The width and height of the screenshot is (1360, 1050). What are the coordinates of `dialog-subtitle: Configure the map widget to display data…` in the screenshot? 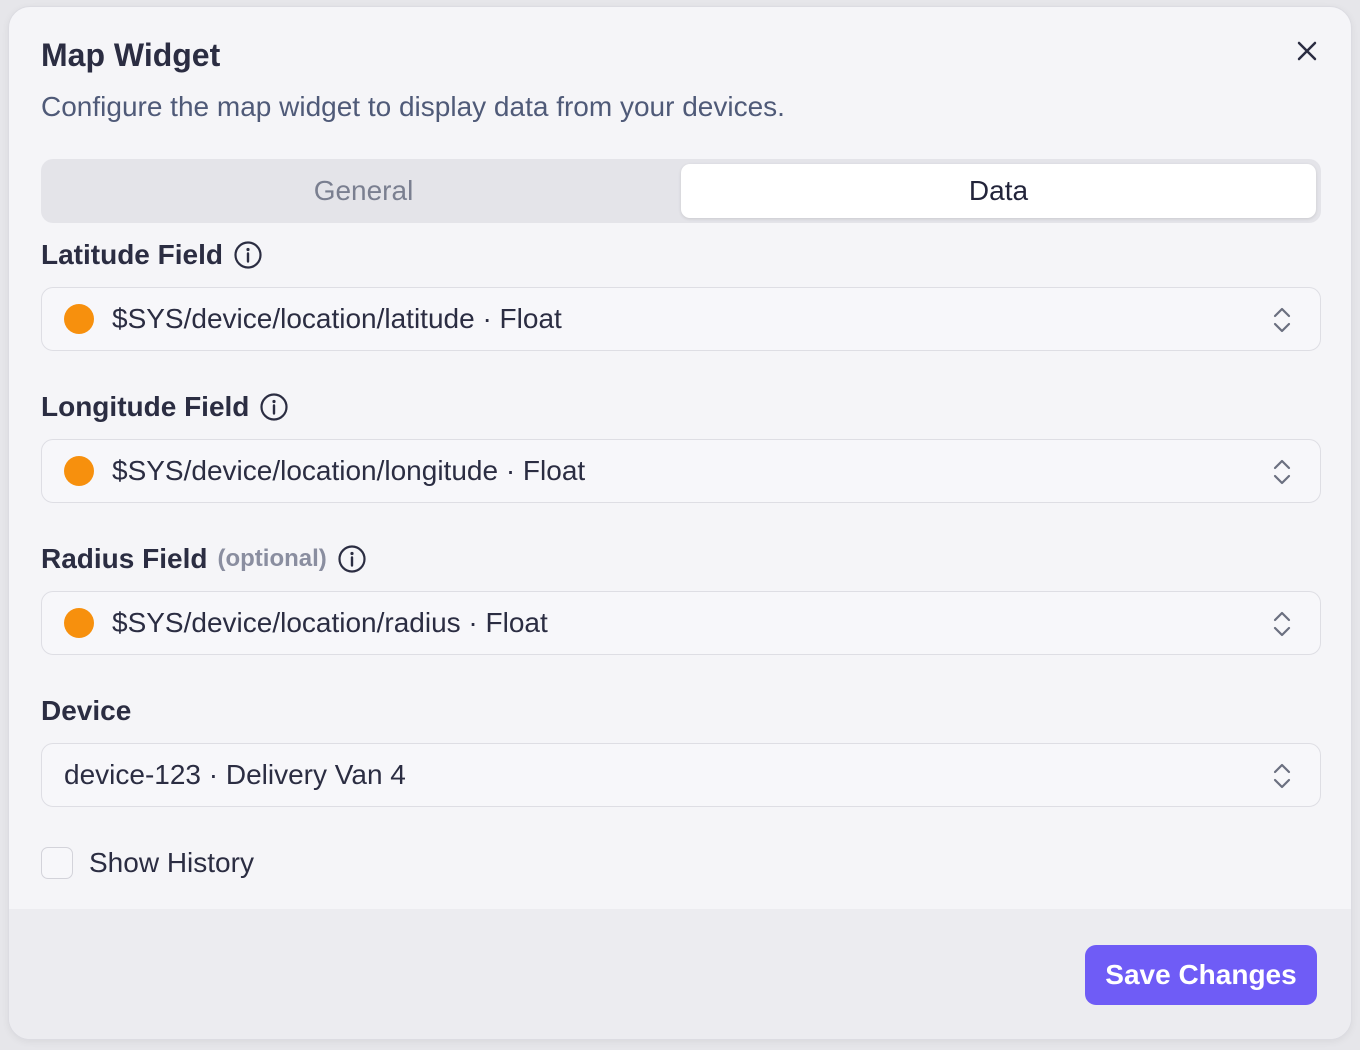 It's located at (413, 106).